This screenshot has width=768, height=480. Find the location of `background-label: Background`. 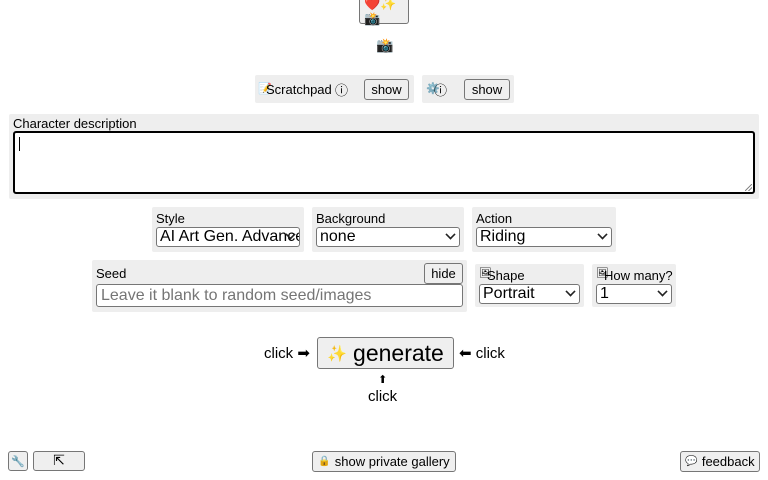

background-label: Background is located at coordinates (351, 218).